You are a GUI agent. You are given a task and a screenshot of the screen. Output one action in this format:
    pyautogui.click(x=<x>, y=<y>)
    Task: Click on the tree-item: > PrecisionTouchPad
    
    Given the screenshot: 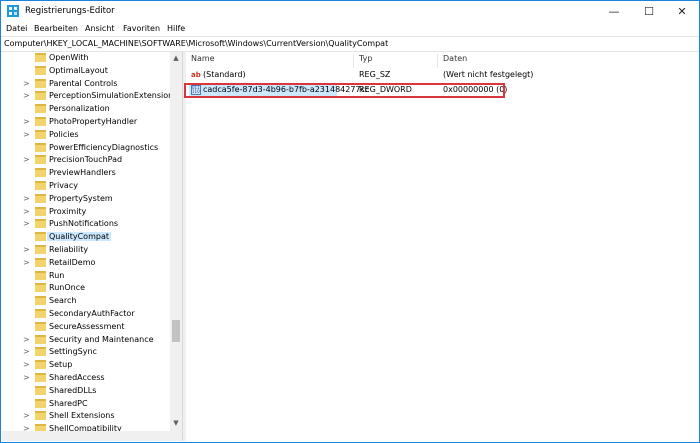 What is the action you would take?
    pyautogui.click(x=86, y=160)
    